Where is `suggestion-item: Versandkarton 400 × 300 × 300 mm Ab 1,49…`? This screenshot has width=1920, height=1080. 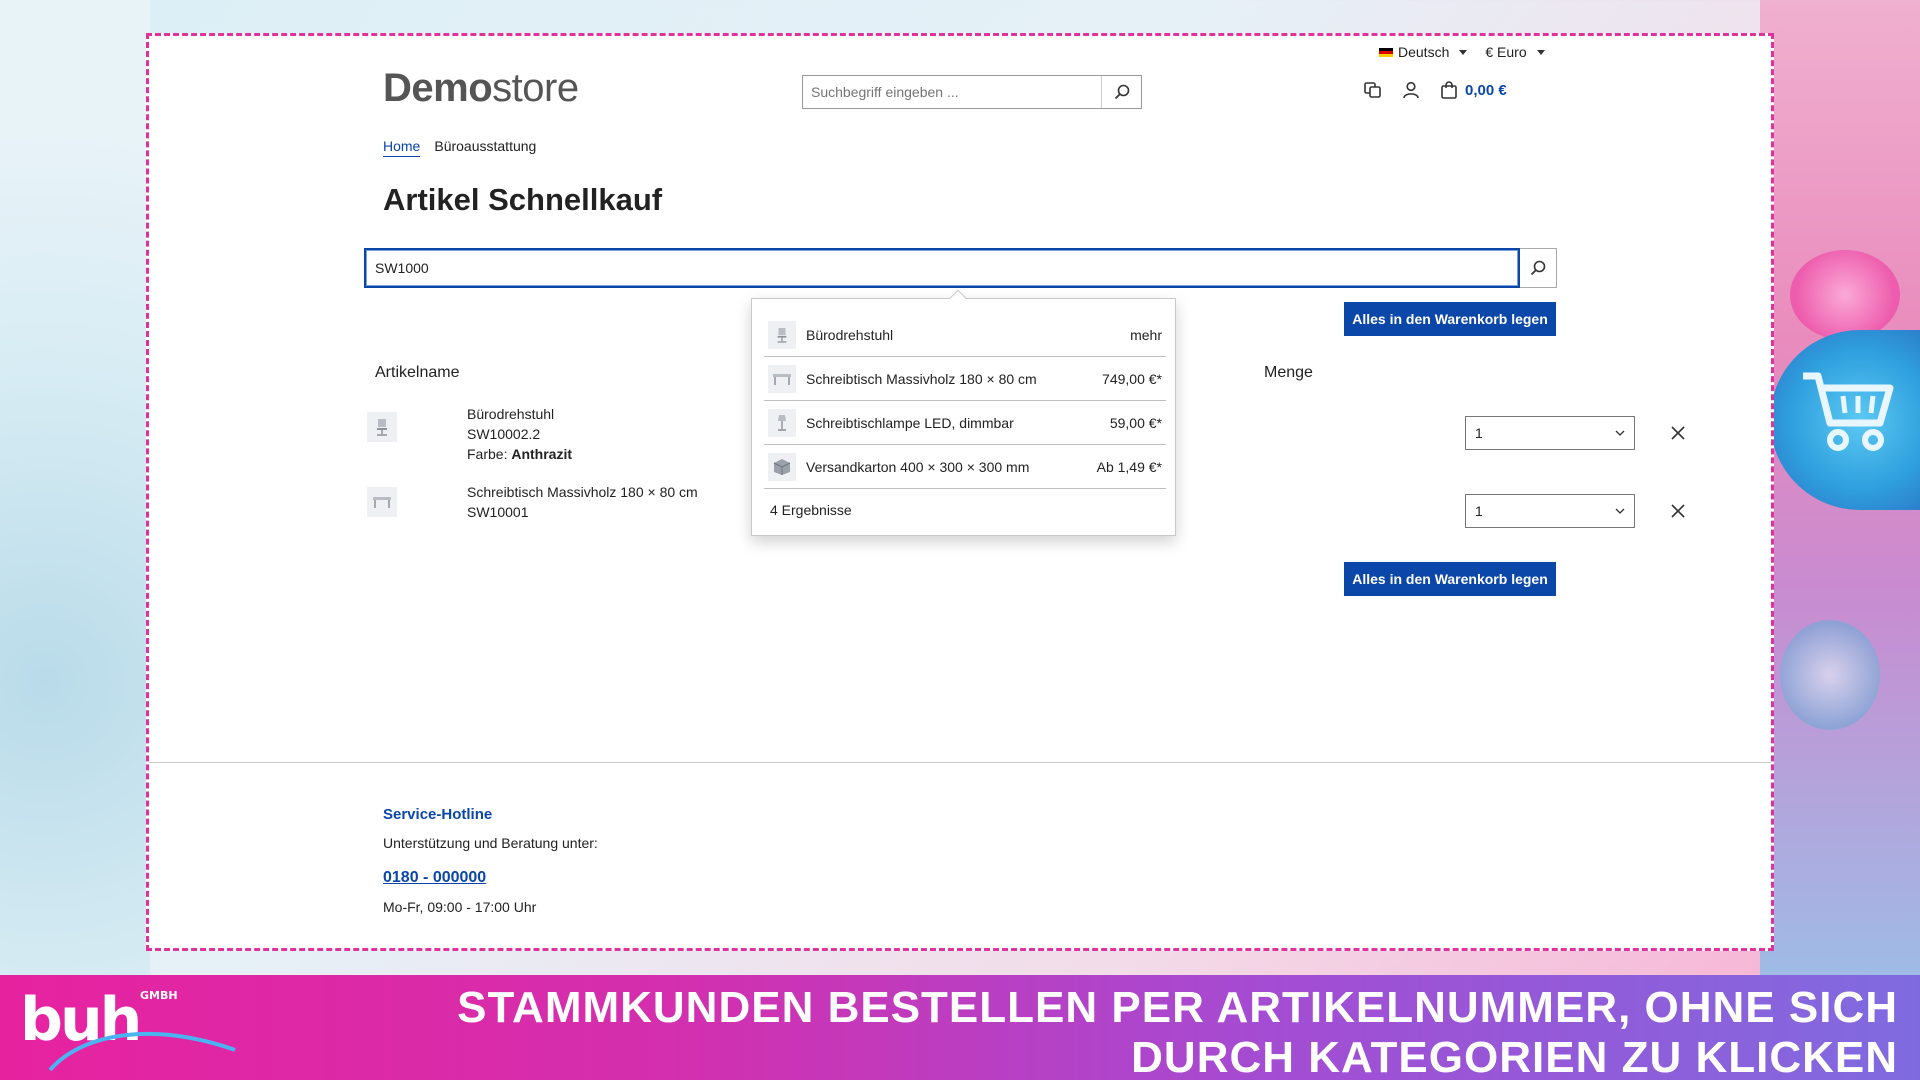
suggestion-item: Versandkarton 400 × 300 × 300 mm Ab 1,49… is located at coordinates (965, 467).